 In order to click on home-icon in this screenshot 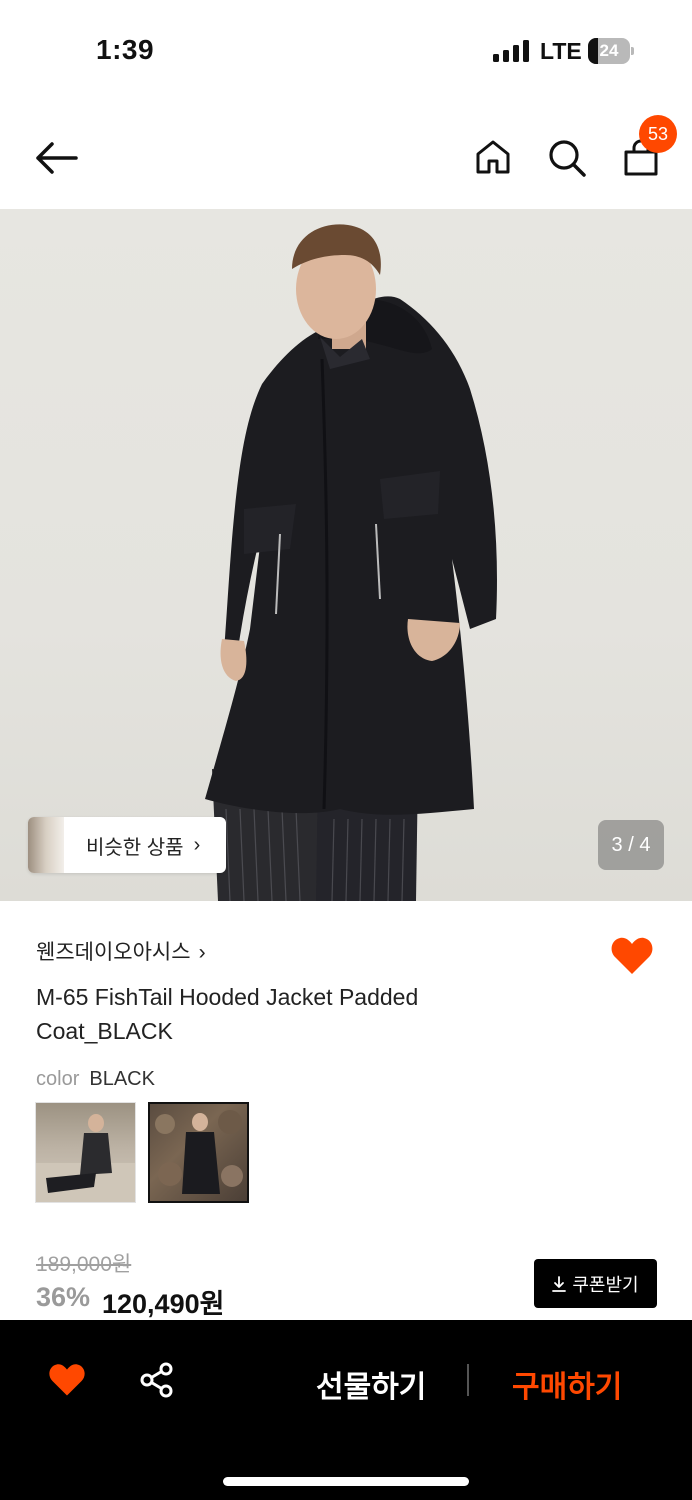, I will do `click(493, 157)`.